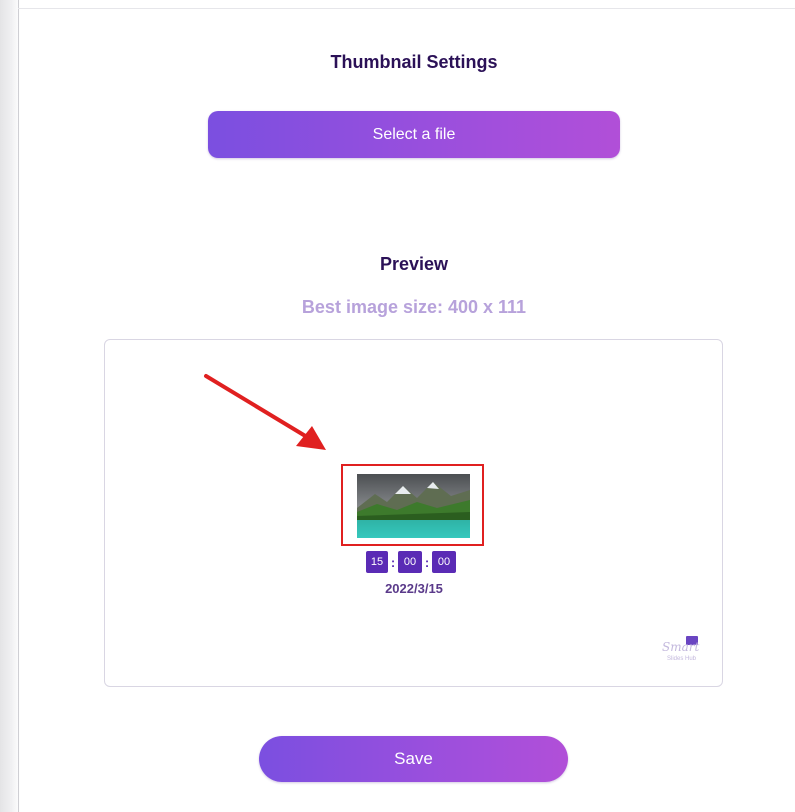  I want to click on red-arrow-icon, so click(265, 412).